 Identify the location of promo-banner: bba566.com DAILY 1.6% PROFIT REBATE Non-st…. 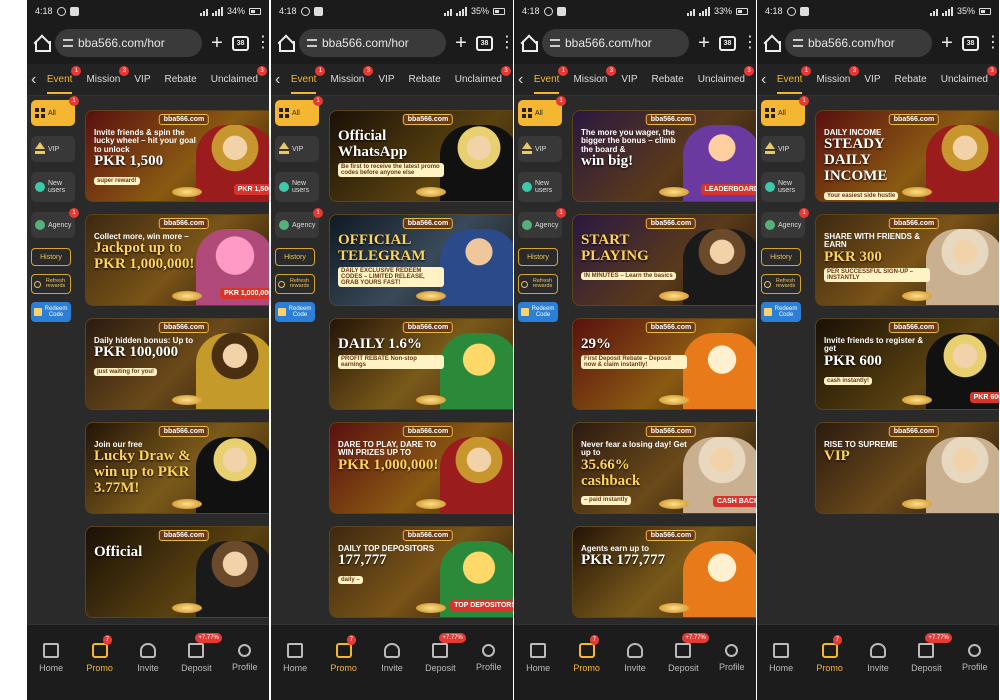
(421, 364).